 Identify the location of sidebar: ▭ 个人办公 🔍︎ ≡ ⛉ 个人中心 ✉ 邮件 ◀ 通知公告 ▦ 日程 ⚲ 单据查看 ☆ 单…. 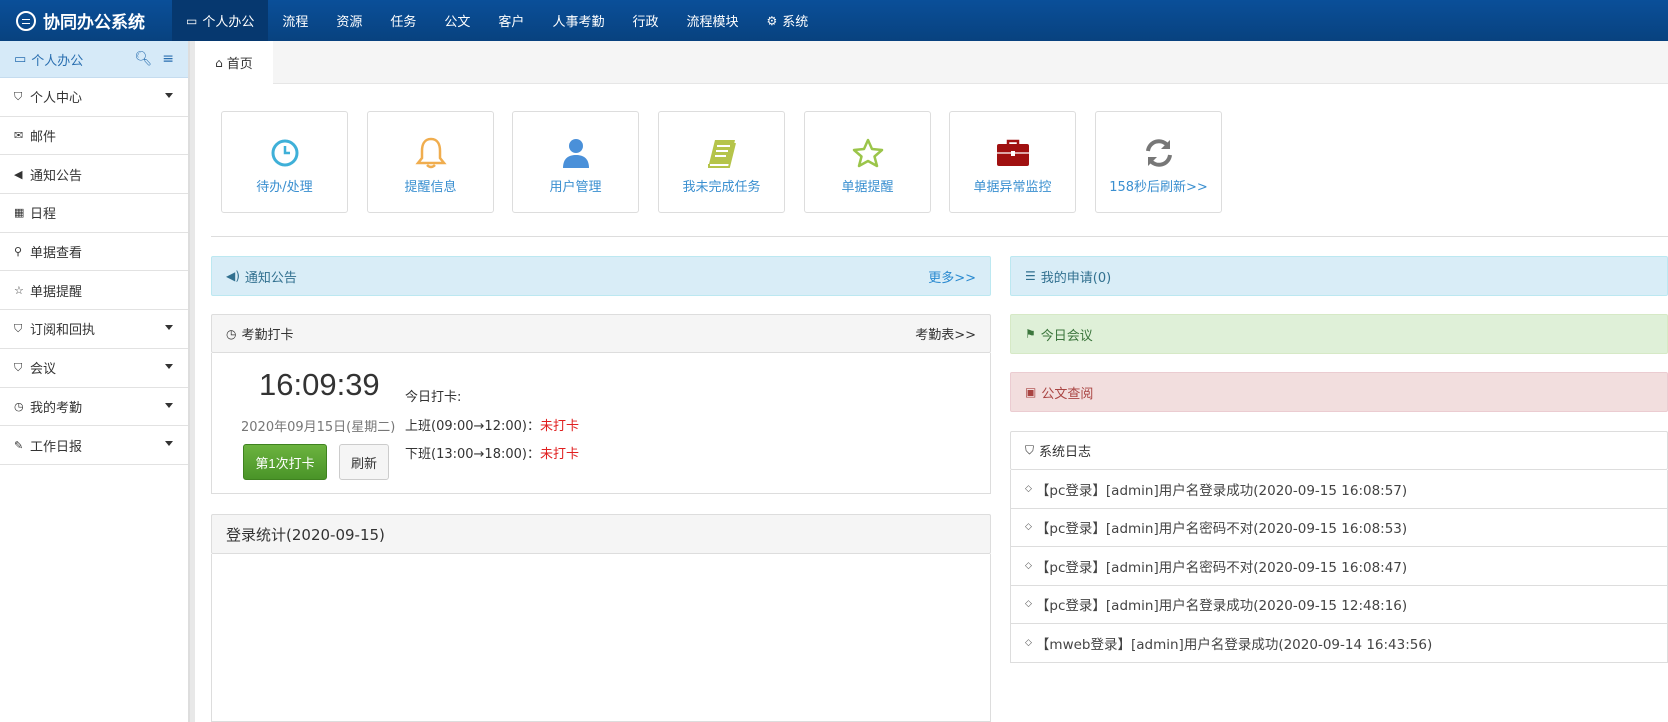
(94, 381).